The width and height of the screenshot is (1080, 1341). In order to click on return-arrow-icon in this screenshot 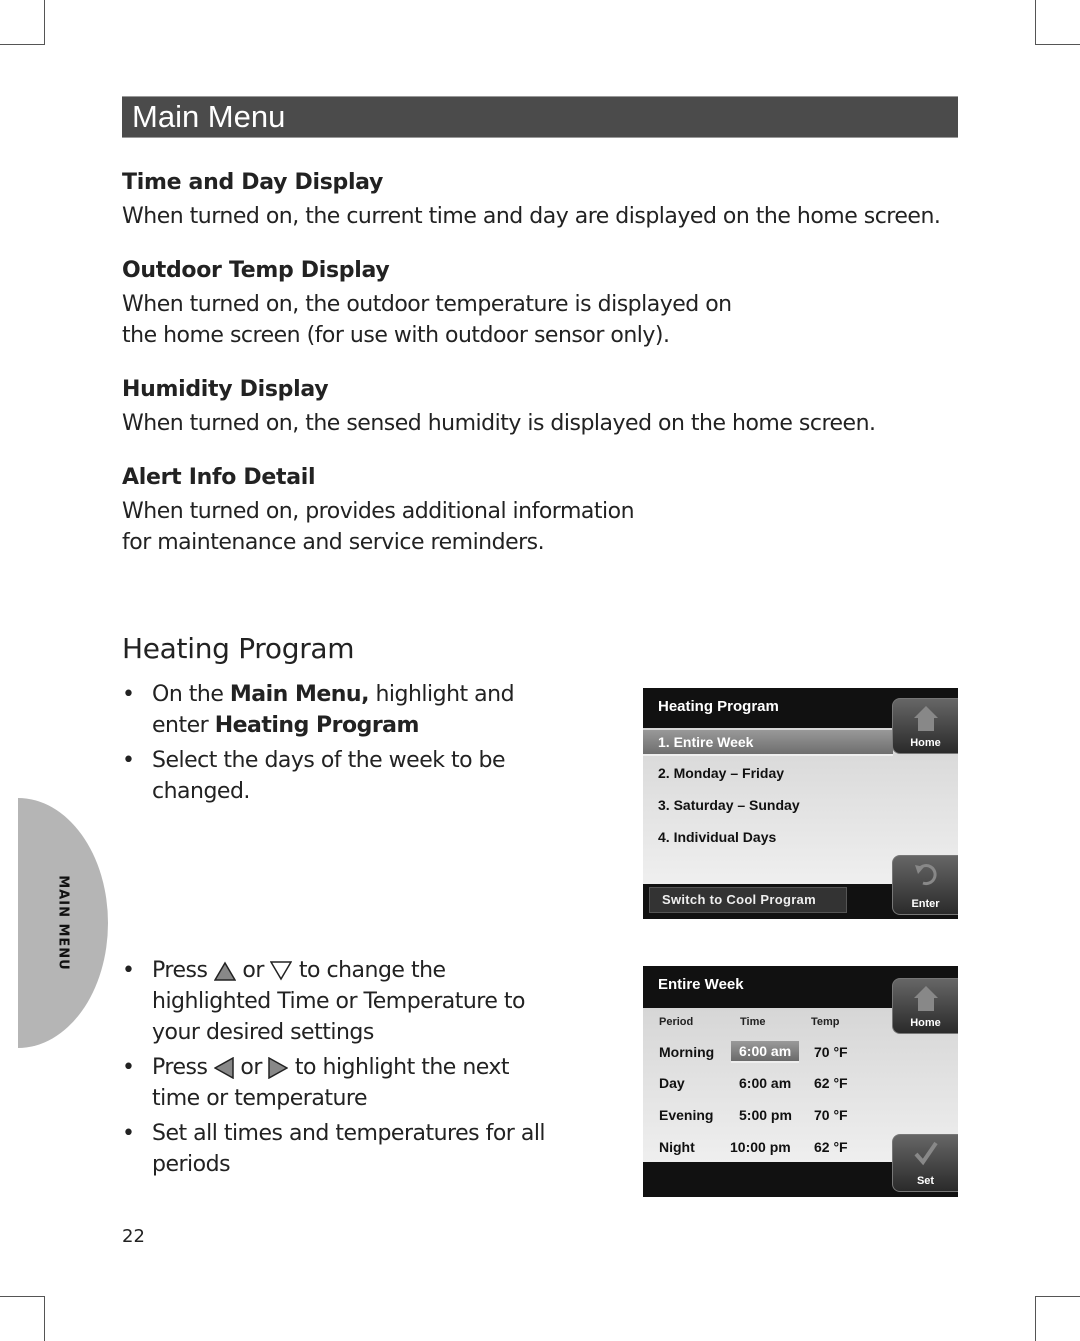, I will do `click(926, 875)`.